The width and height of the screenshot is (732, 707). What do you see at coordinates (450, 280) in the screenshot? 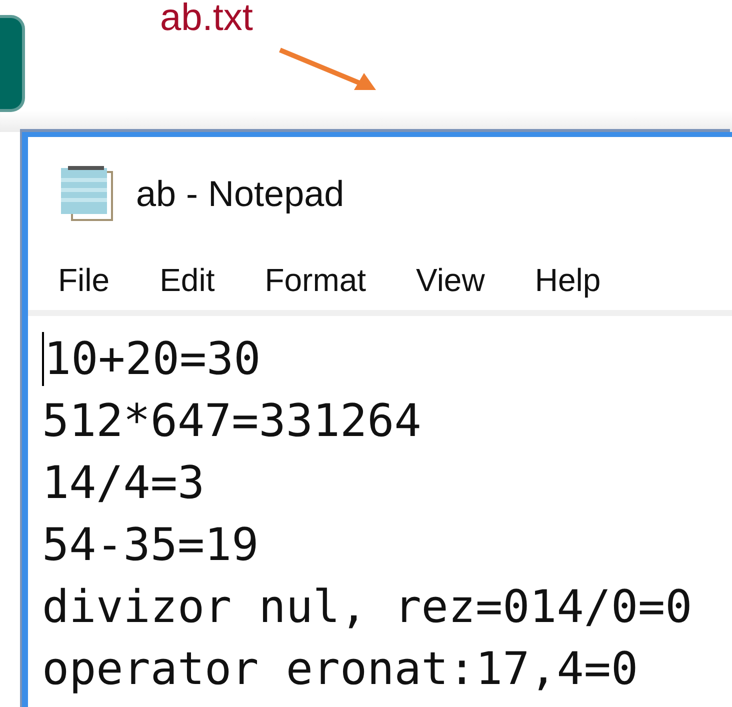
I see `menu-item: View` at bounding box center [450, 280].